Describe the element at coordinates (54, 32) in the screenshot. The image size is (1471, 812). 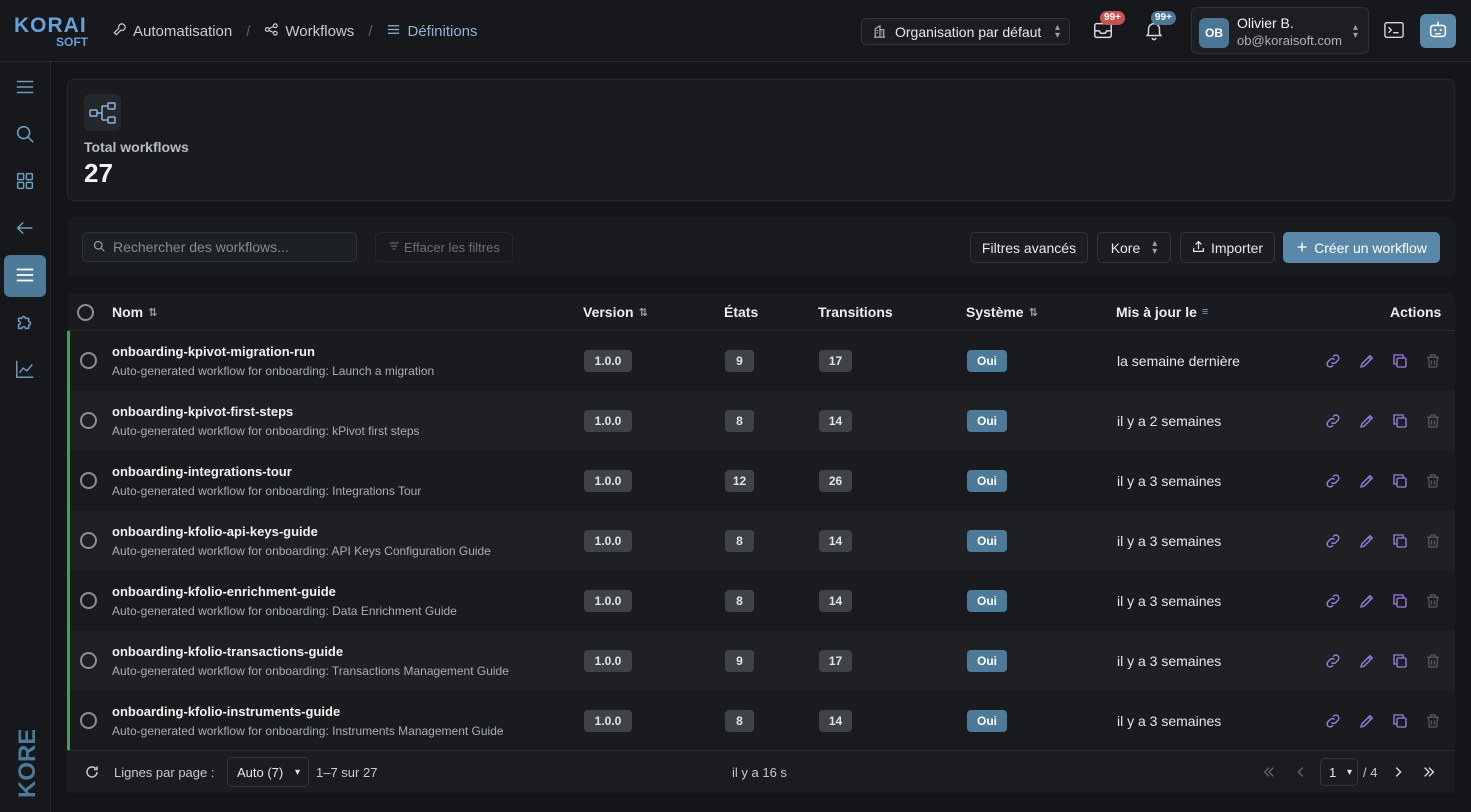
I see `logo: KORAI SOFT` at that location.